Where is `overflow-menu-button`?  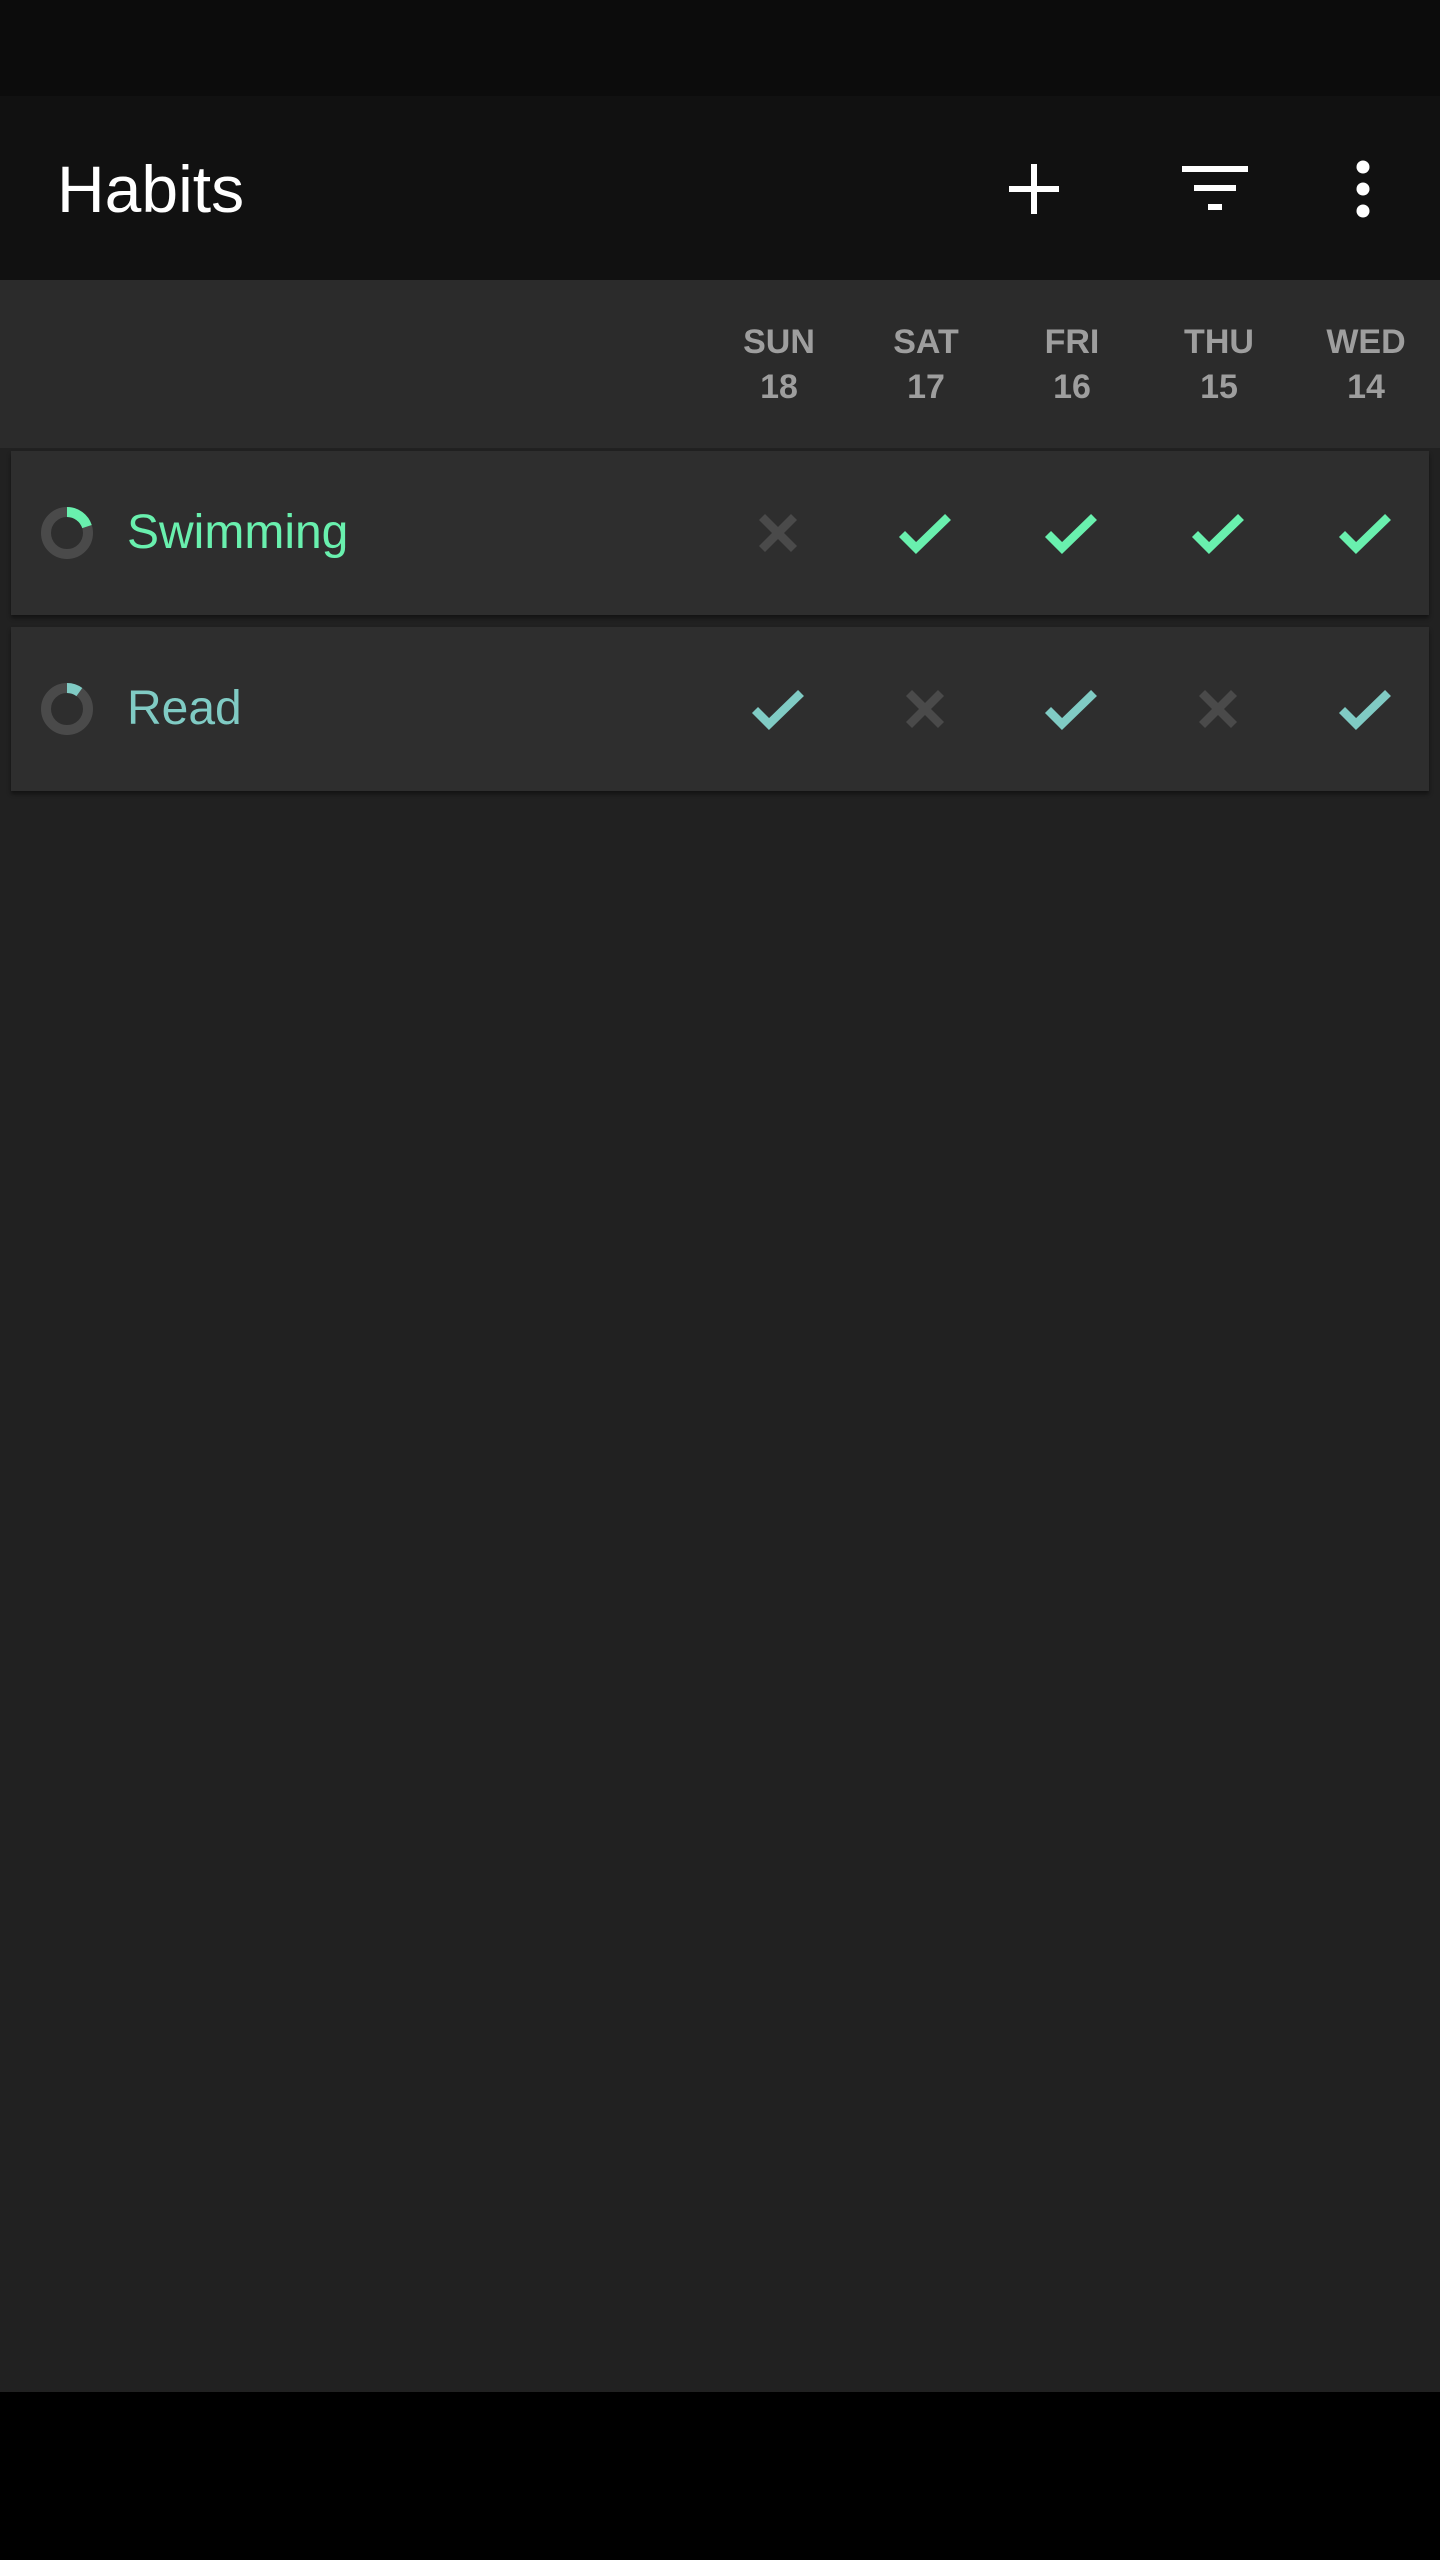 overflow-menu-button is located at coordinates (1363, 189).